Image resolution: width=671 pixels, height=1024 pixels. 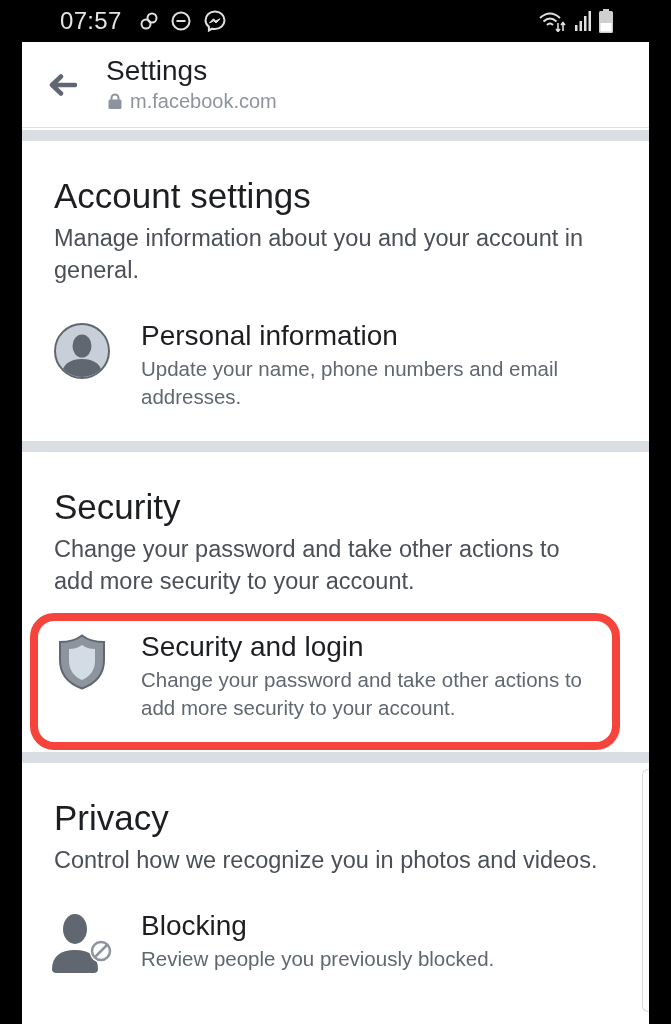 What do you see at coordinates (319, 254) in the screenshot?
I see `section-description: Manage information about you and your account in general.` at bounding box center [319, 254].